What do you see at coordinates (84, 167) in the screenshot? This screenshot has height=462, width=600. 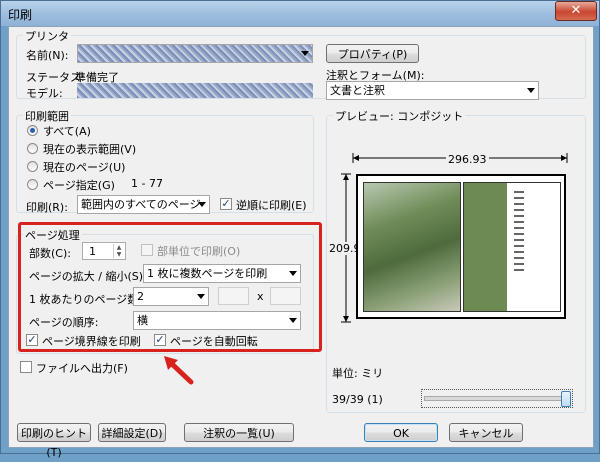 I see `radio-current-page-label: 現在のページ(U)` at bounding box center [84, 167].